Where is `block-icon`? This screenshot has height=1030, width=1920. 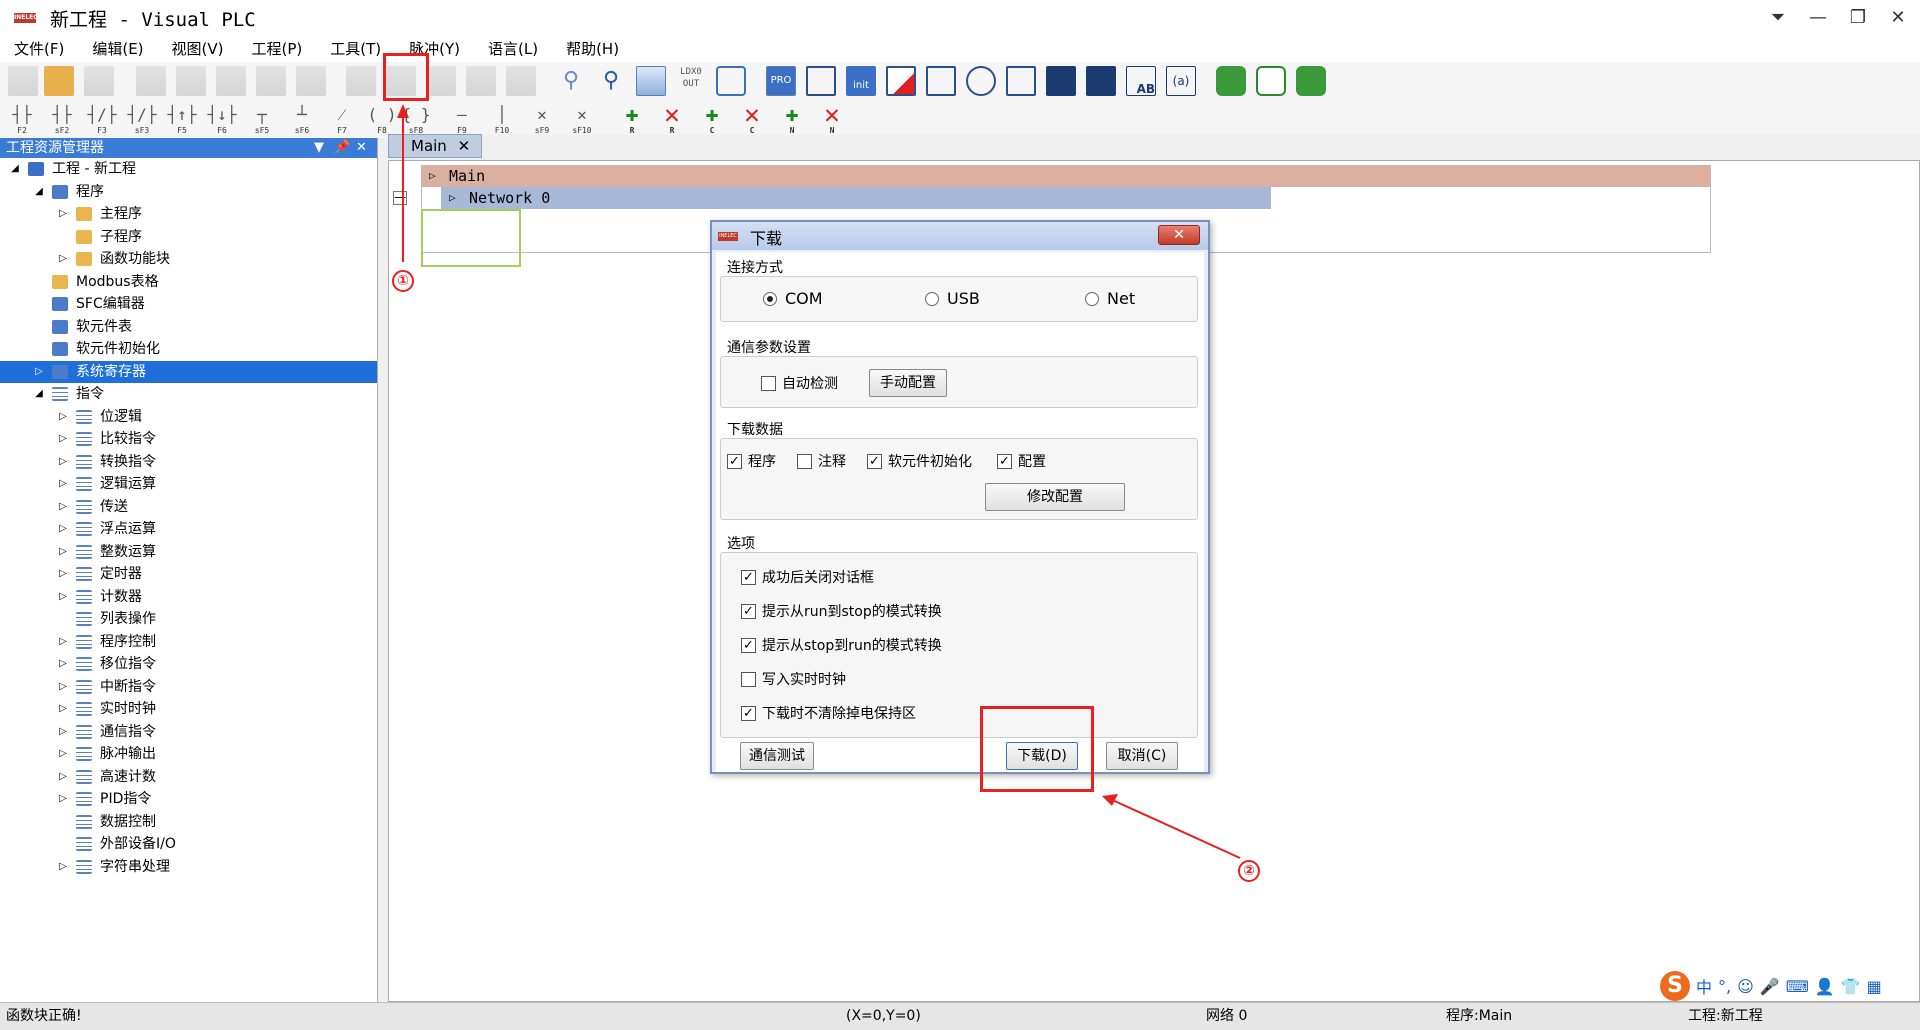
block-icon is located at coordinates (1101, 81).